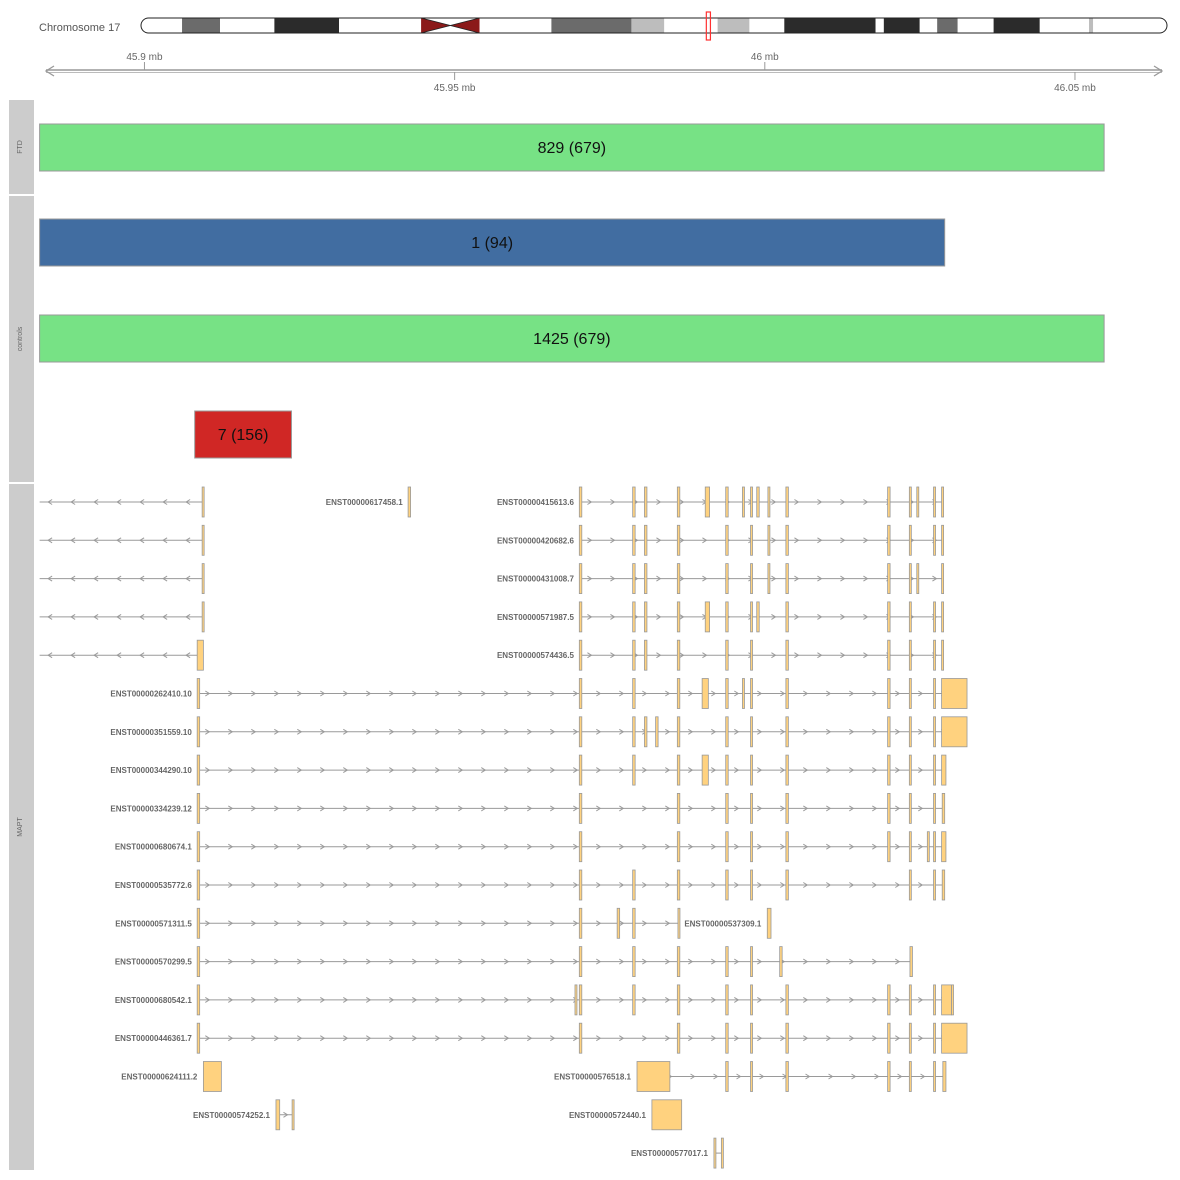  What do you see at coordinates (720, 617) in the screenshot?
I see `transcript: ENST00000571987.5` at bounding box center [720, 617].